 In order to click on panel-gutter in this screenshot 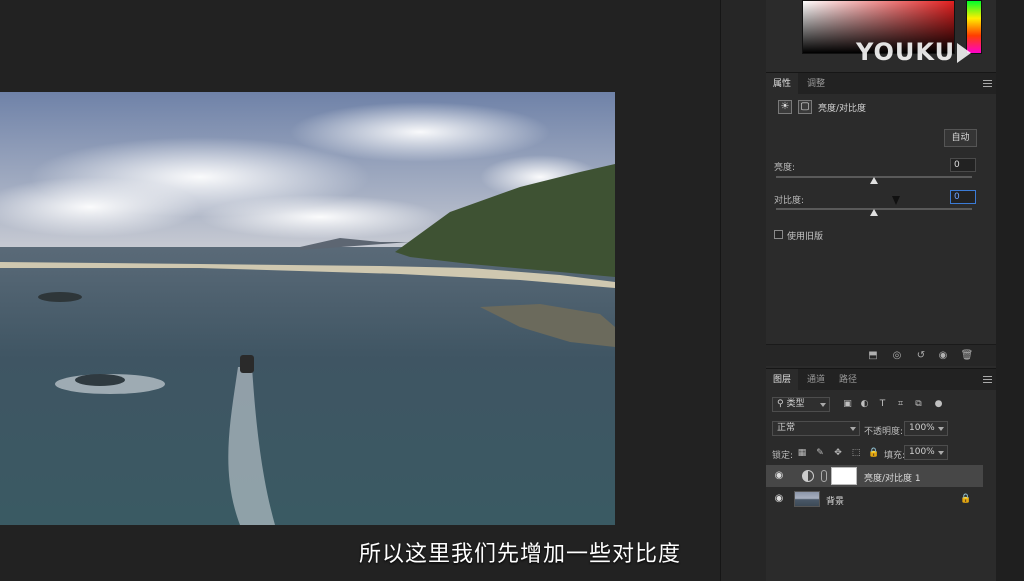, I will do `click(743, 290)`.